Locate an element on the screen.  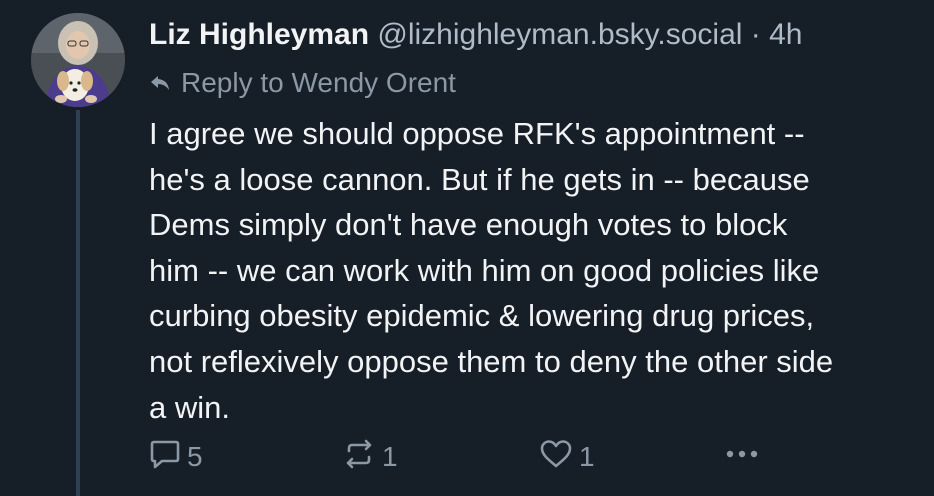
avatar-image is located at coordinates (78, 60).